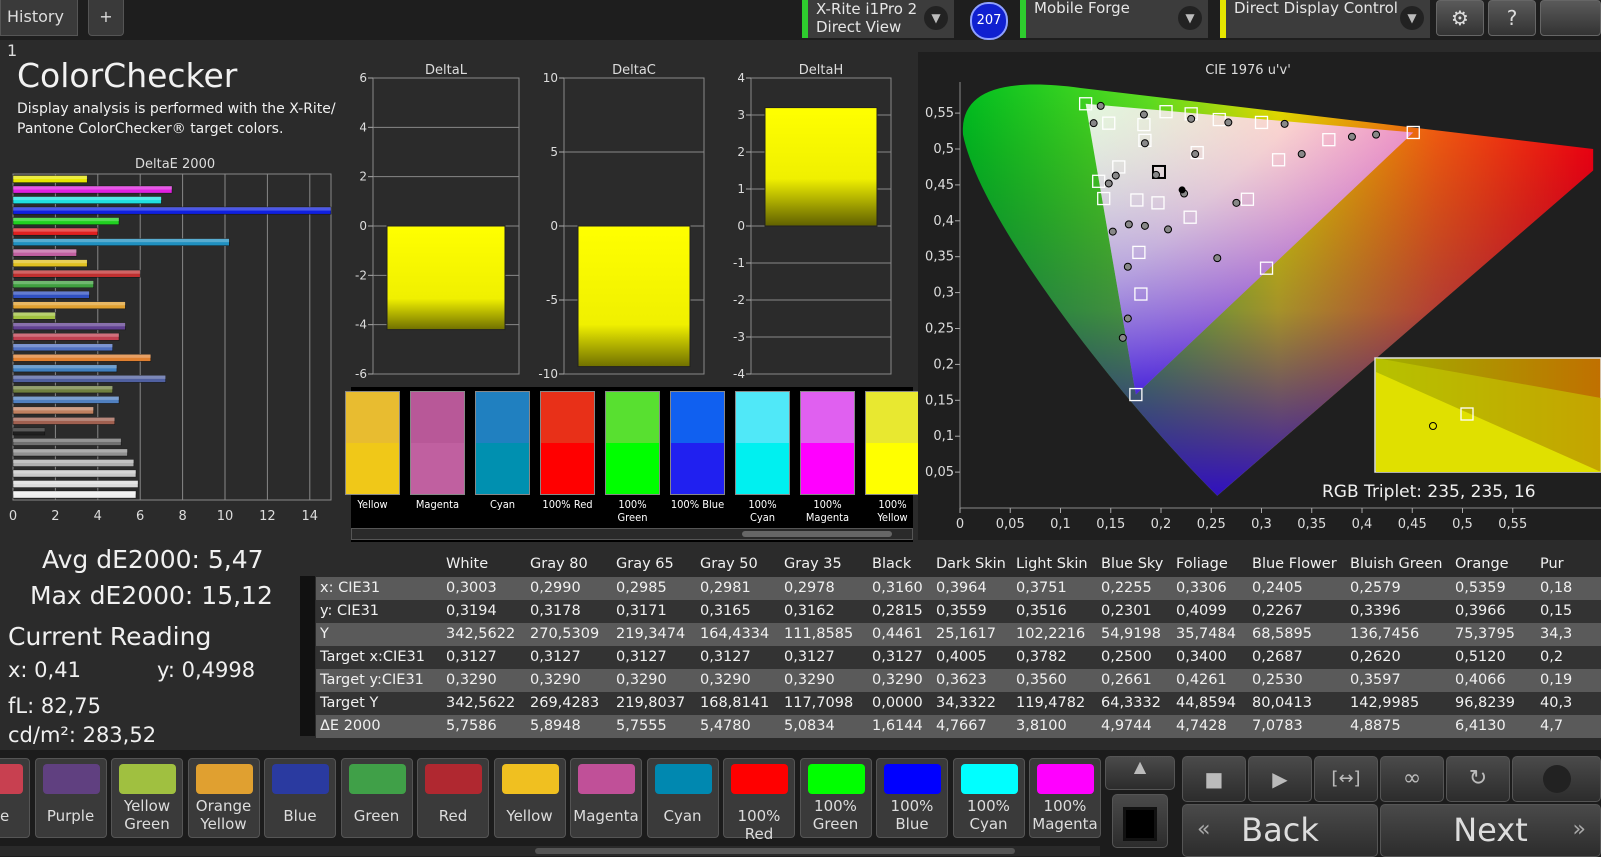 The width and height of the screenshot is (1601, 857). What do you see at coordinates (897, 726) in the screenshot?
I see `table-cell: 1,6144` at bounding box center [897, 726].